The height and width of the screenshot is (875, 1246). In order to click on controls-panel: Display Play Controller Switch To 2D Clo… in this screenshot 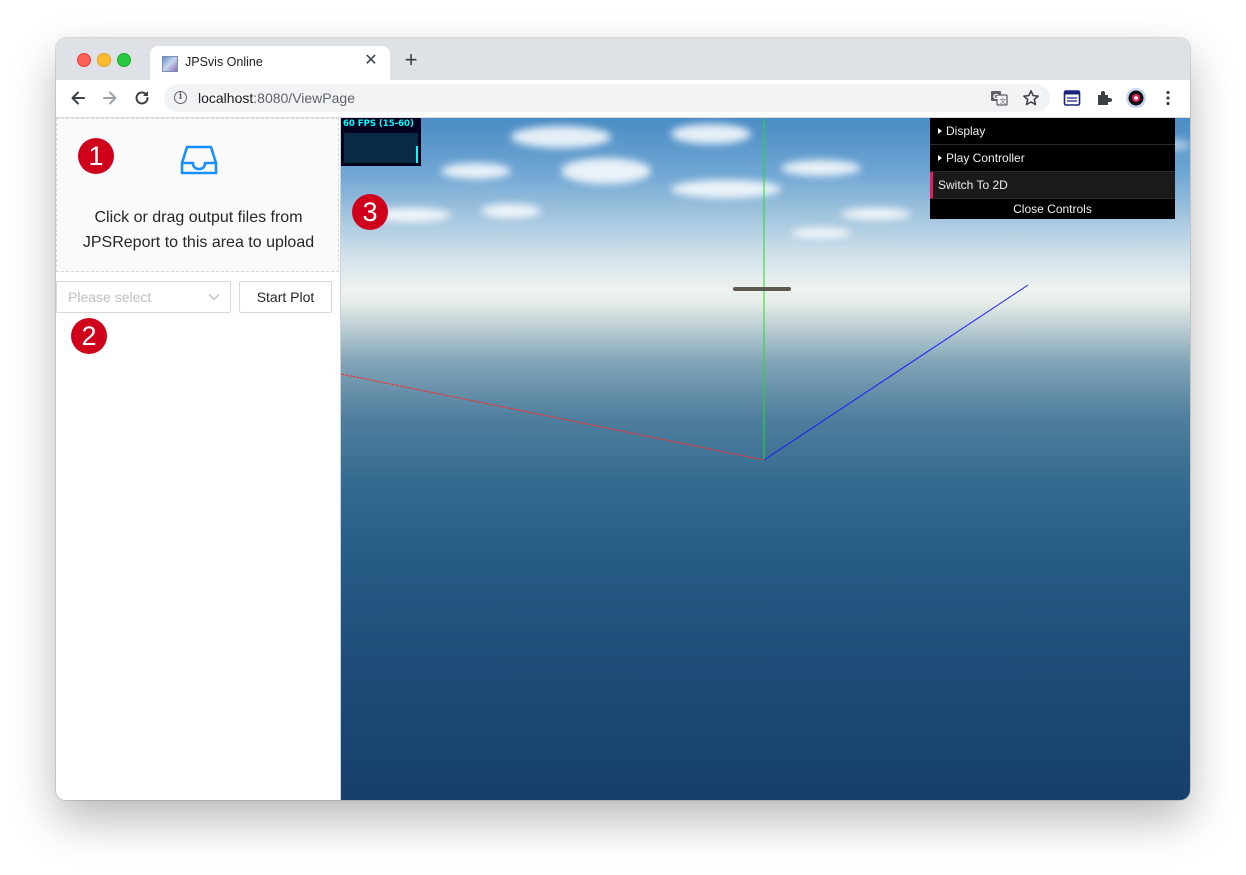, I will do `click(1052, 168)`.